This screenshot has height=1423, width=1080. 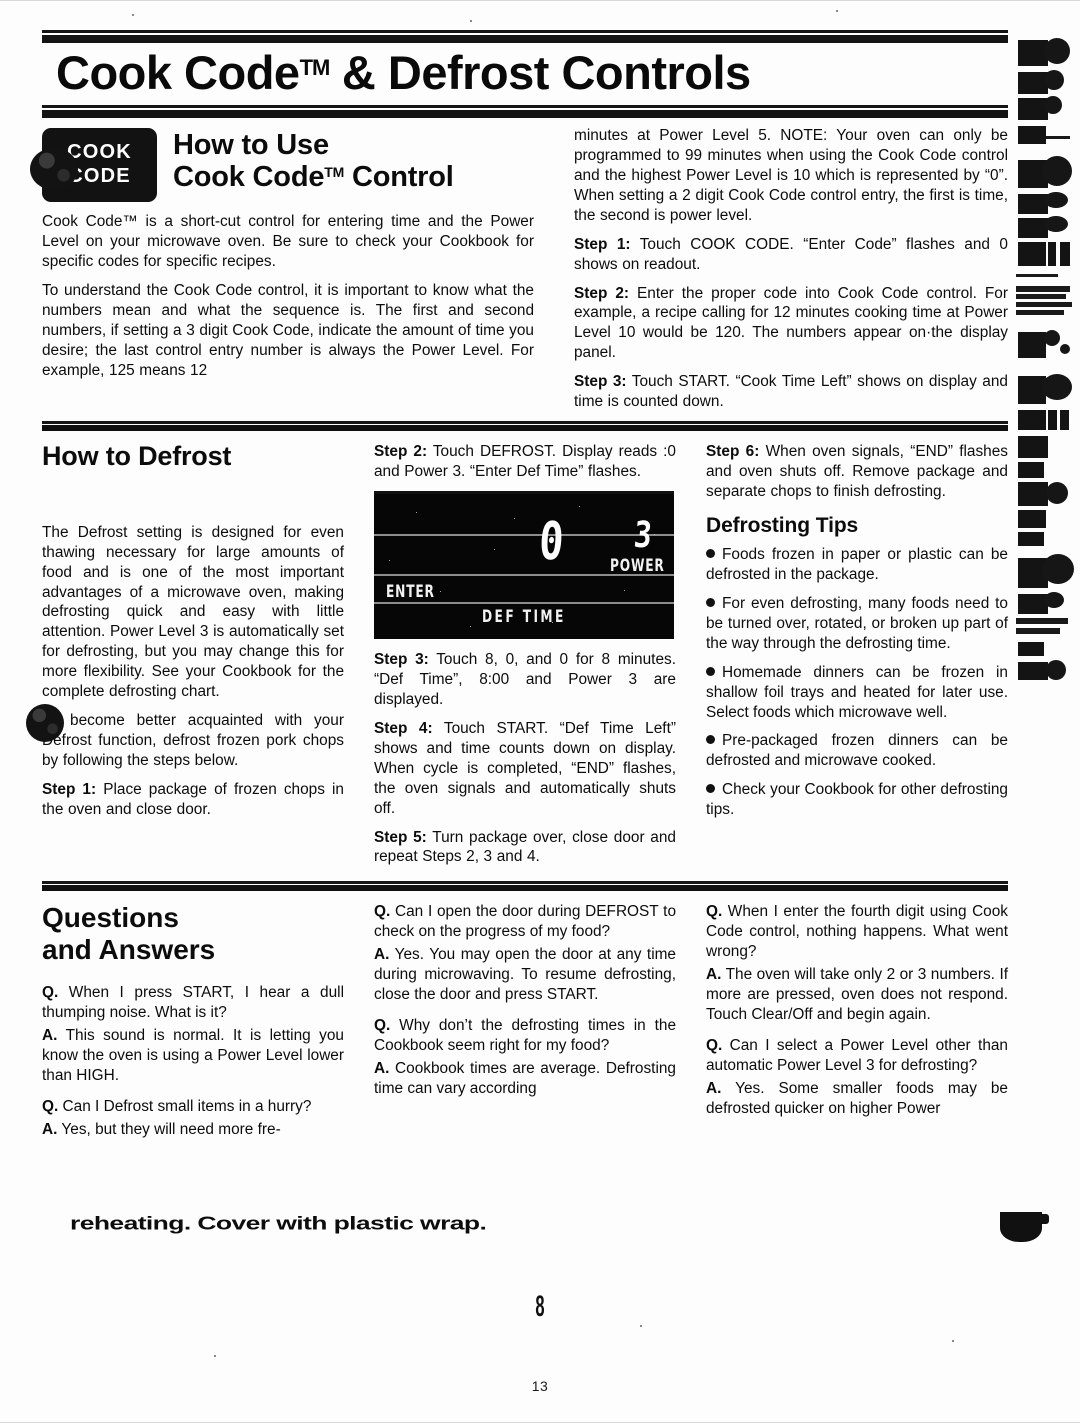 I want to click on masthead-bottom-rule, so click(x=525, y=111).